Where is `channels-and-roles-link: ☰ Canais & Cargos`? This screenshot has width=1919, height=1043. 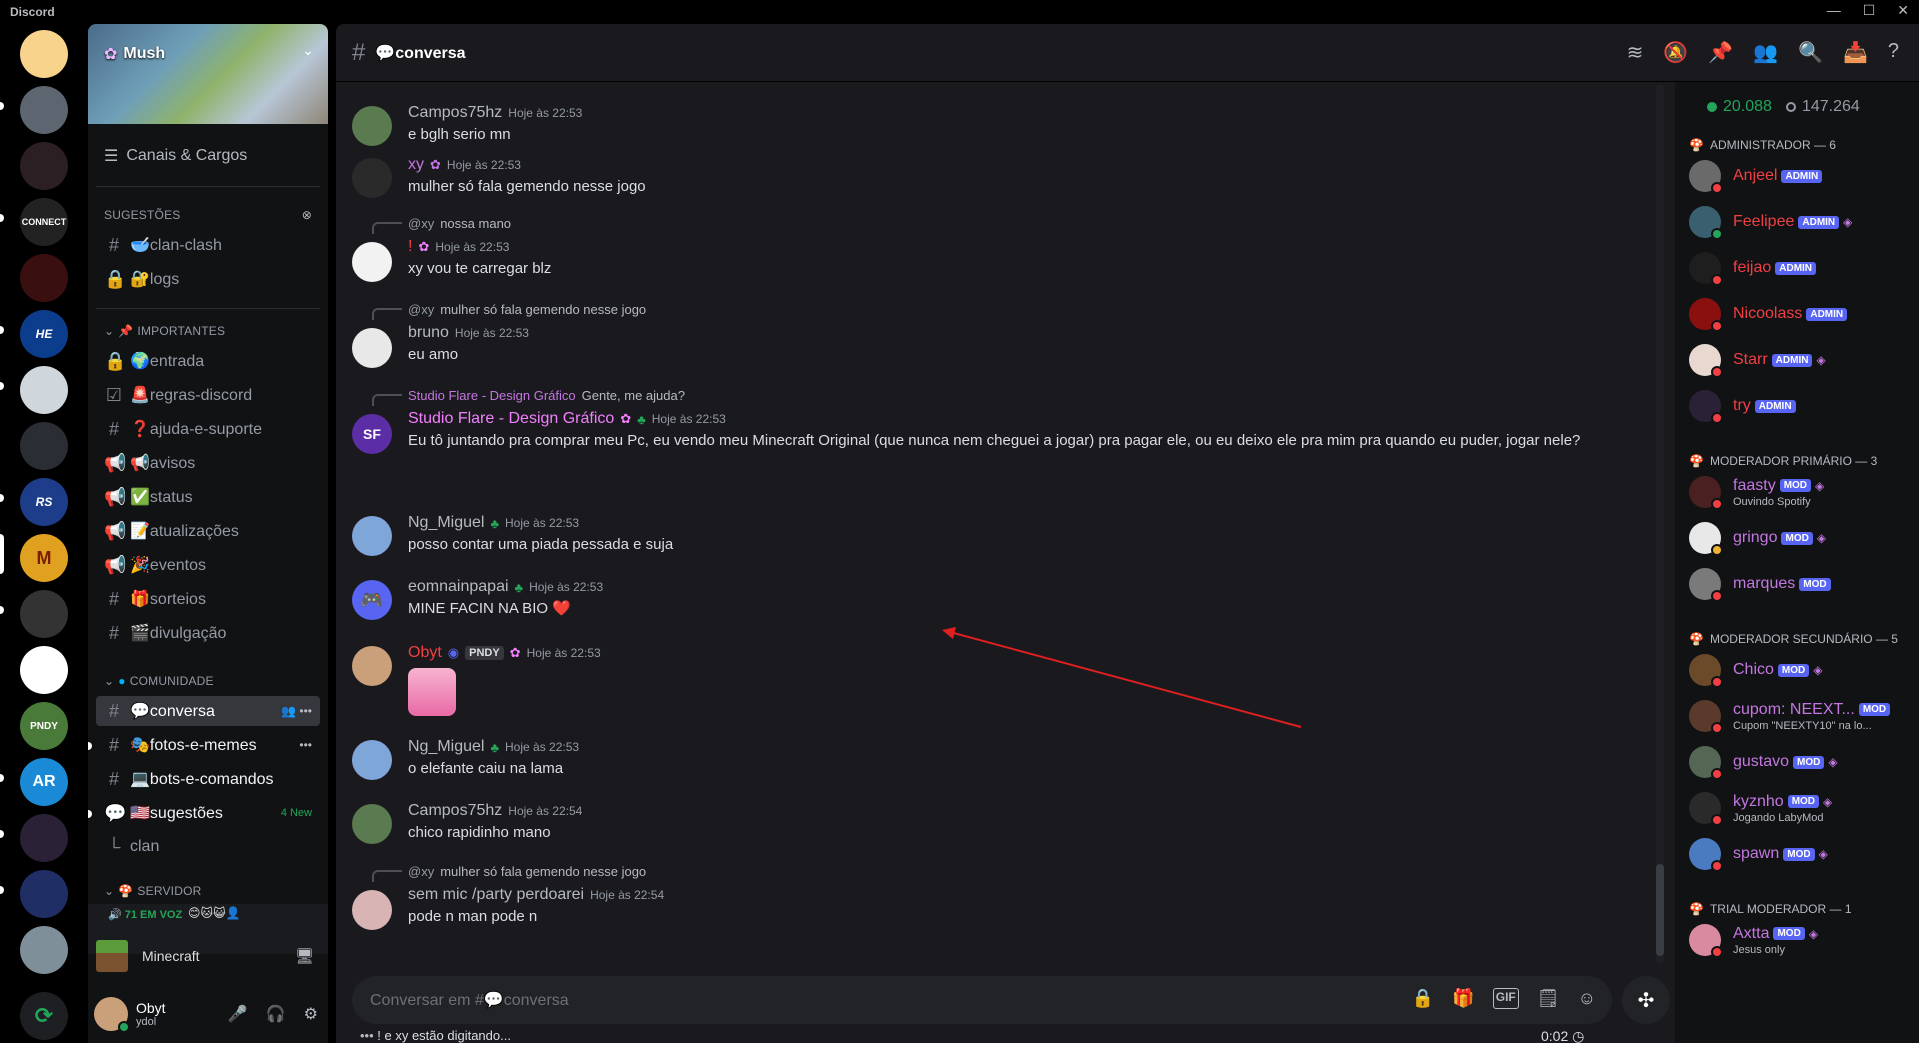
channels-and-roles-link: ☰ Canais & Cargos is located at coordinates (175, 156).